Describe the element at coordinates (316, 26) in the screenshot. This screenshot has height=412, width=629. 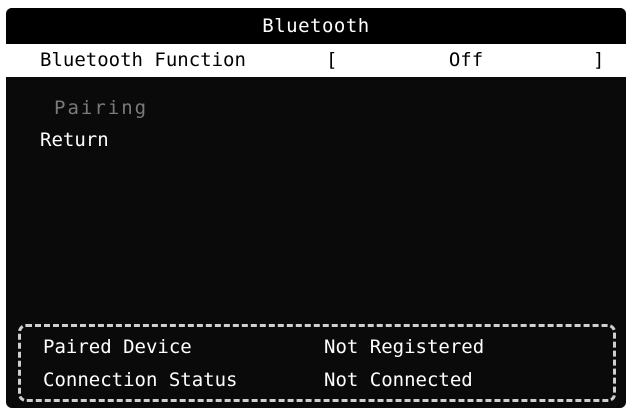
I see `menu-title: Bluetooth` at that location.